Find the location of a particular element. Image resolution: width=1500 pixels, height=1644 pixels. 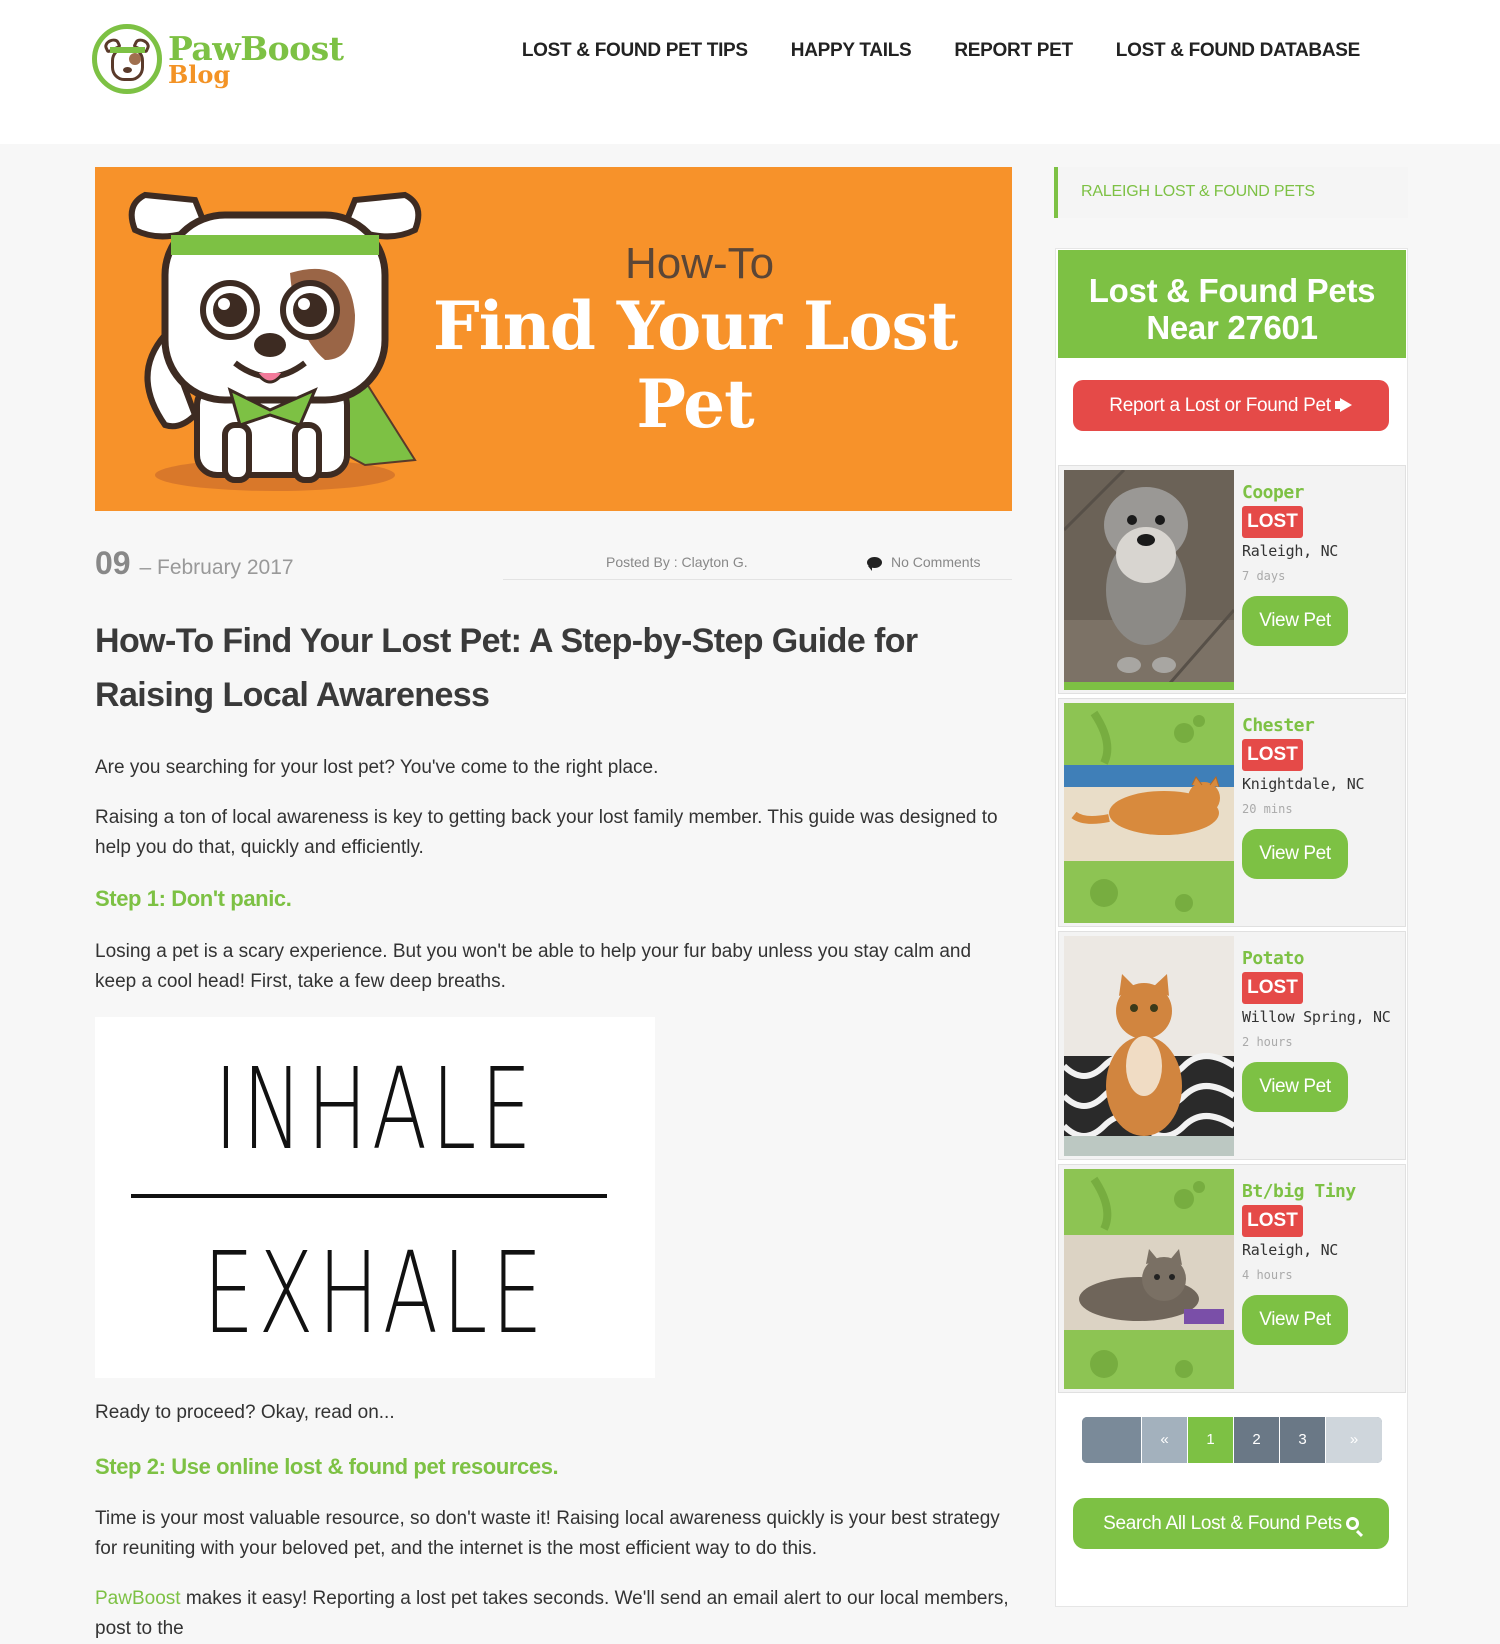

pet-card: Cooper LOST Raleigh, NC 7 days View Pet is located at coordinates (1232, 579).